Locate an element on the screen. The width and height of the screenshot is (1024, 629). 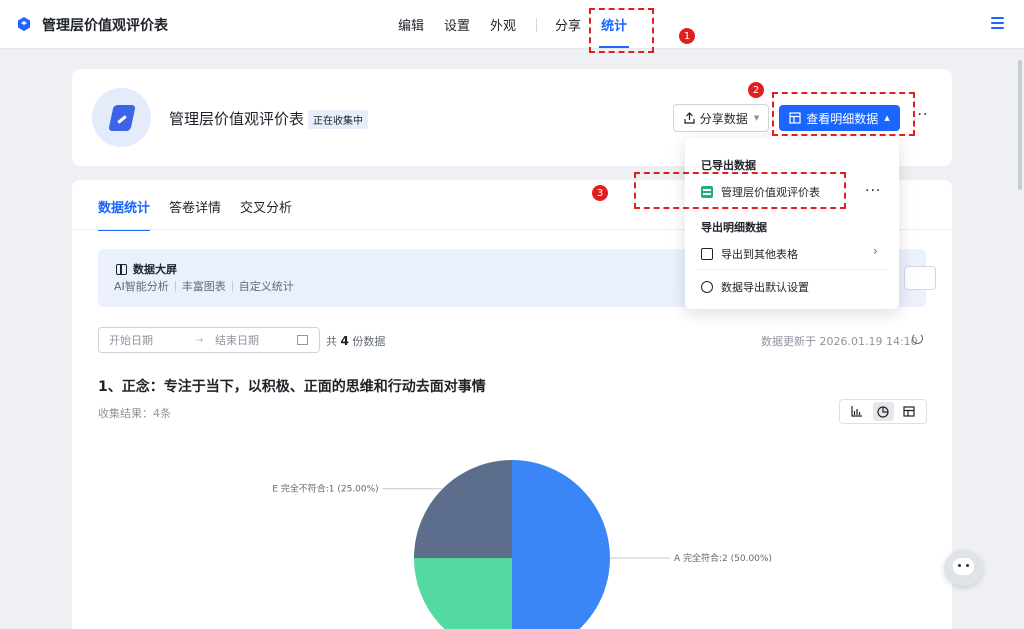
count-value: 4 is located at coordinates (344, 341).